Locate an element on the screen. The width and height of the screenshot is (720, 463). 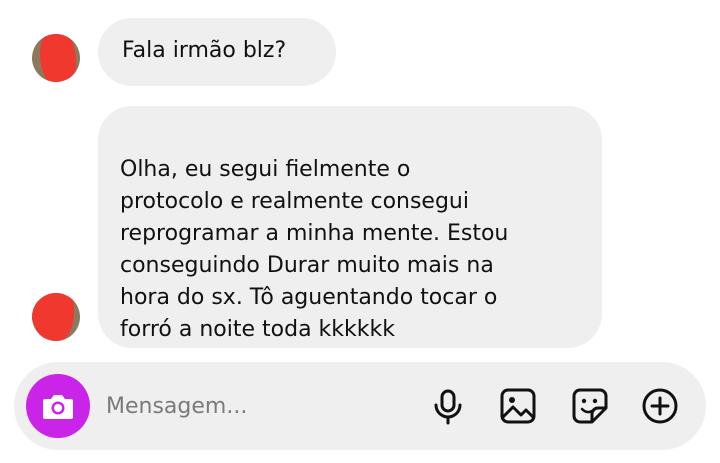
gallery-icon is located at coordinates (518, 406).